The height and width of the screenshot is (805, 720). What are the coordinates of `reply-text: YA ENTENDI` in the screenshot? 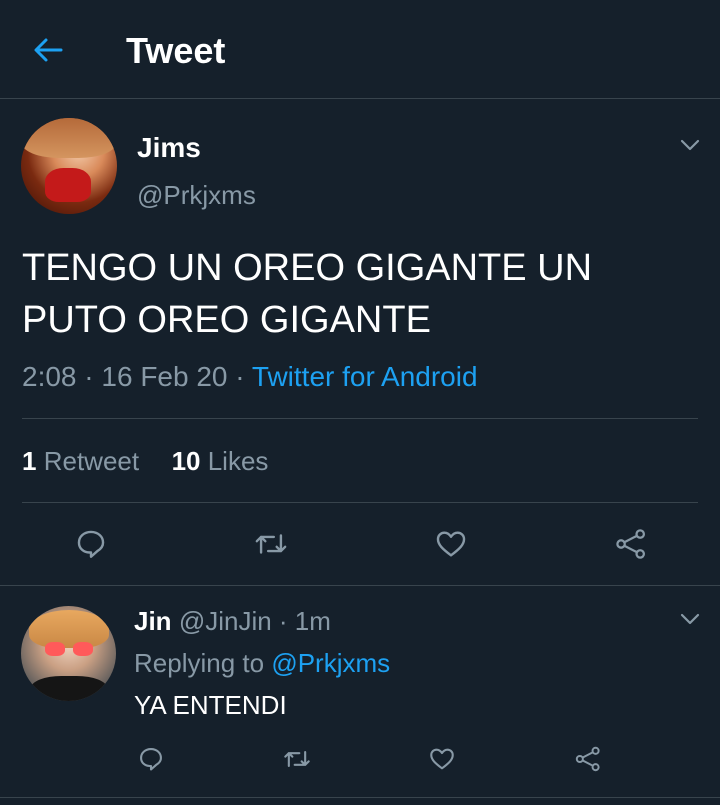 It's located at (210, 705).